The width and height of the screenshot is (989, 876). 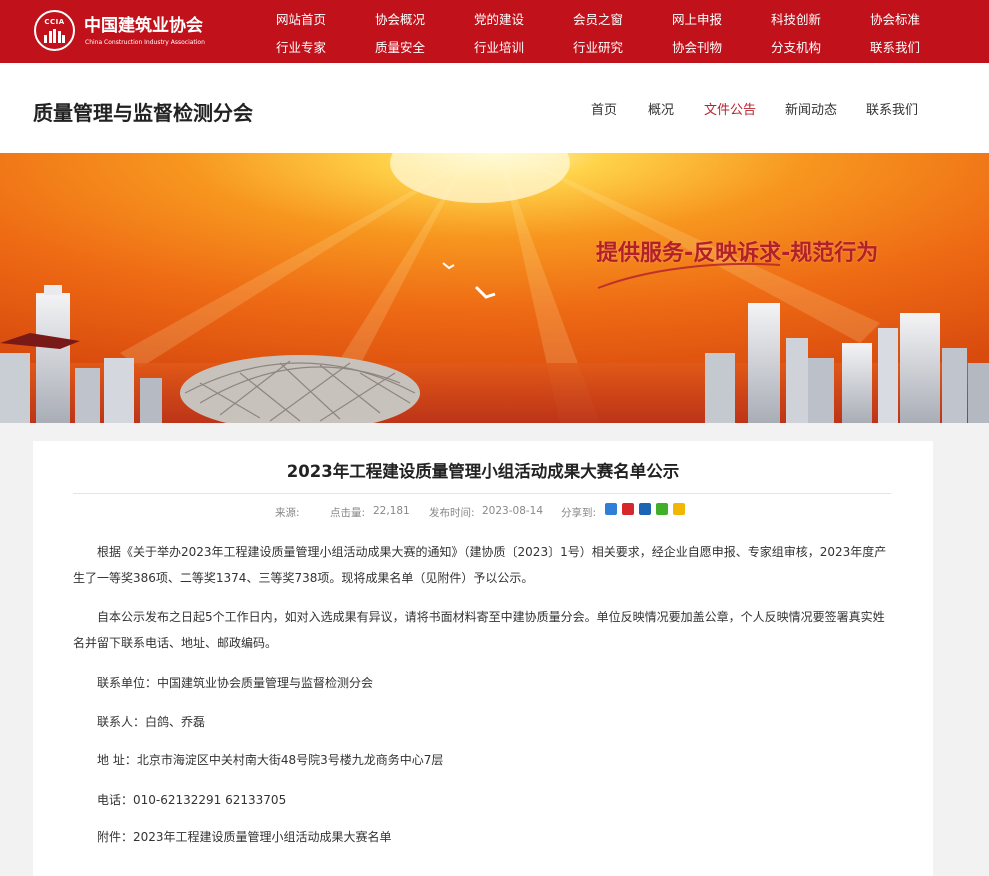 What do you see at coordinates (679, 509) in the screenshot?
I see `qzone-share-icon` at bounding box center [679, 509].